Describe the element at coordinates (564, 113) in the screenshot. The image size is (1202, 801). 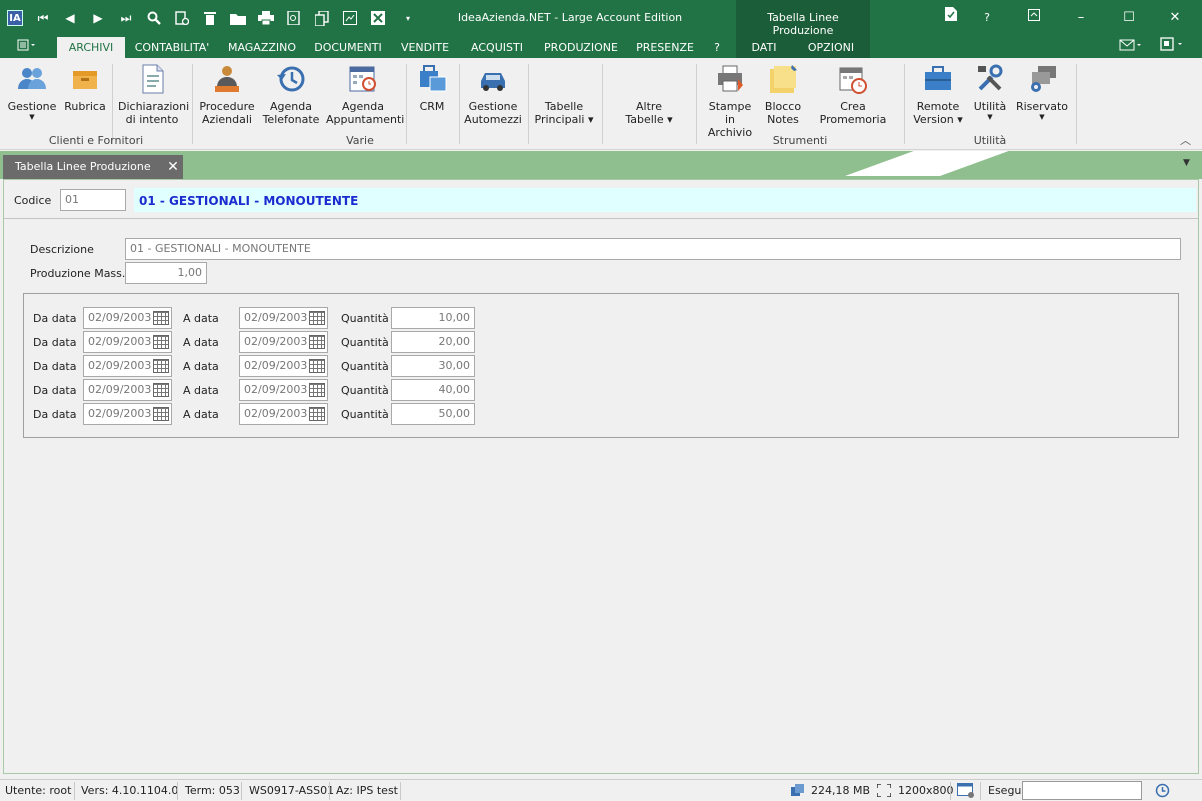
I see `tabelle-principali-button: Tabelle Principali ▾` at that location.